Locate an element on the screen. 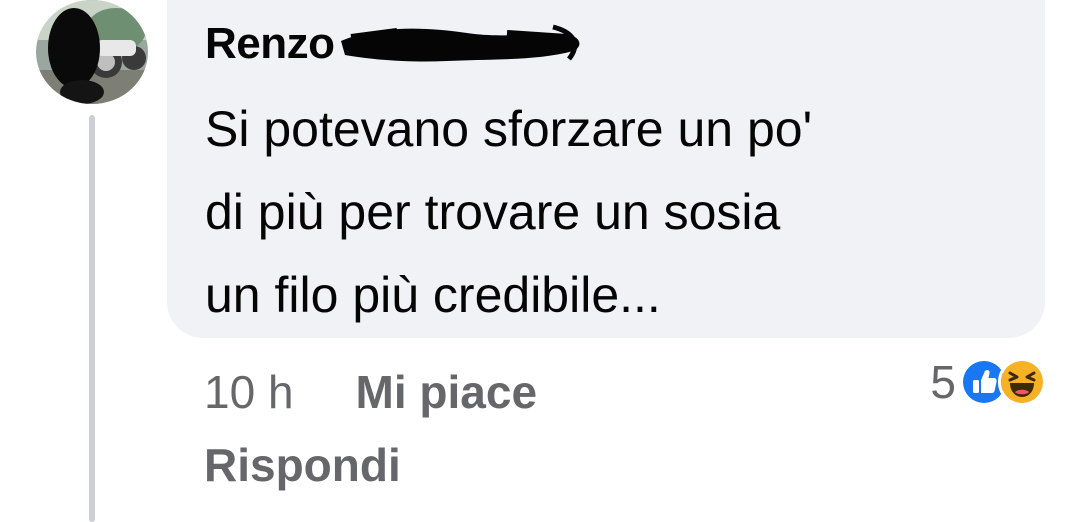 The width and height of the screenshot is (1080, 522). avatar is located at coordinates (92, 52).